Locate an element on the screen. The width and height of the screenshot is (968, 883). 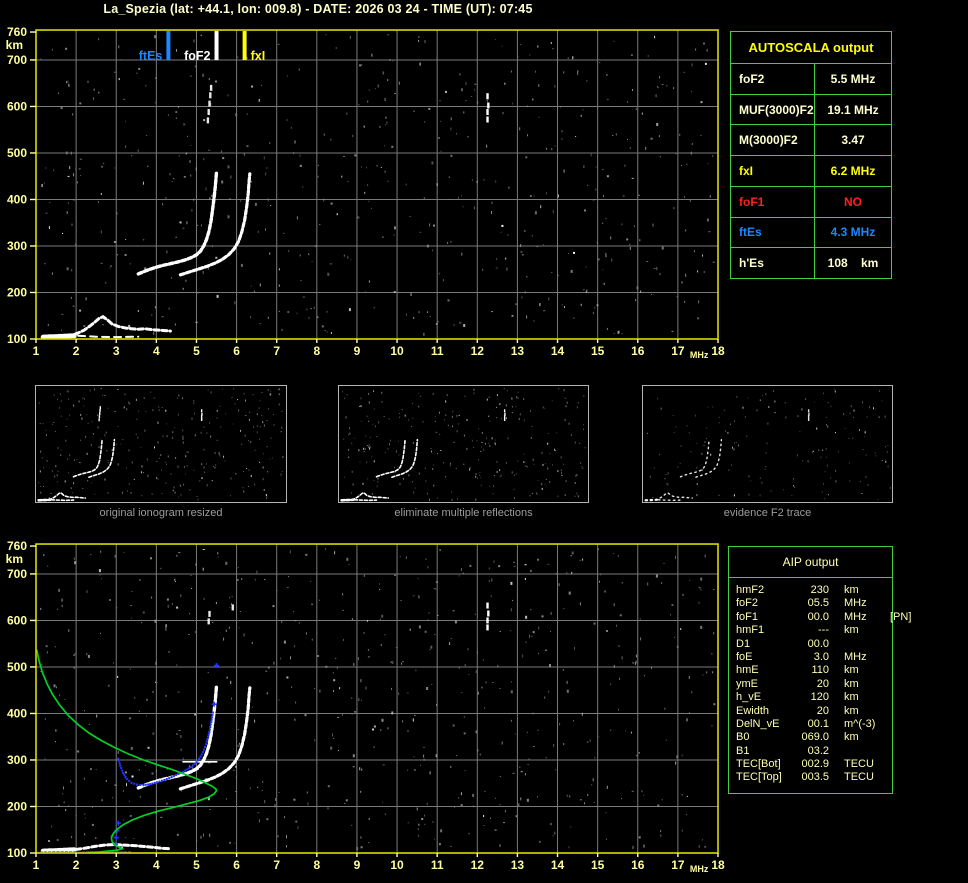
svg-text: 12 is located at coordinates (478, 865).